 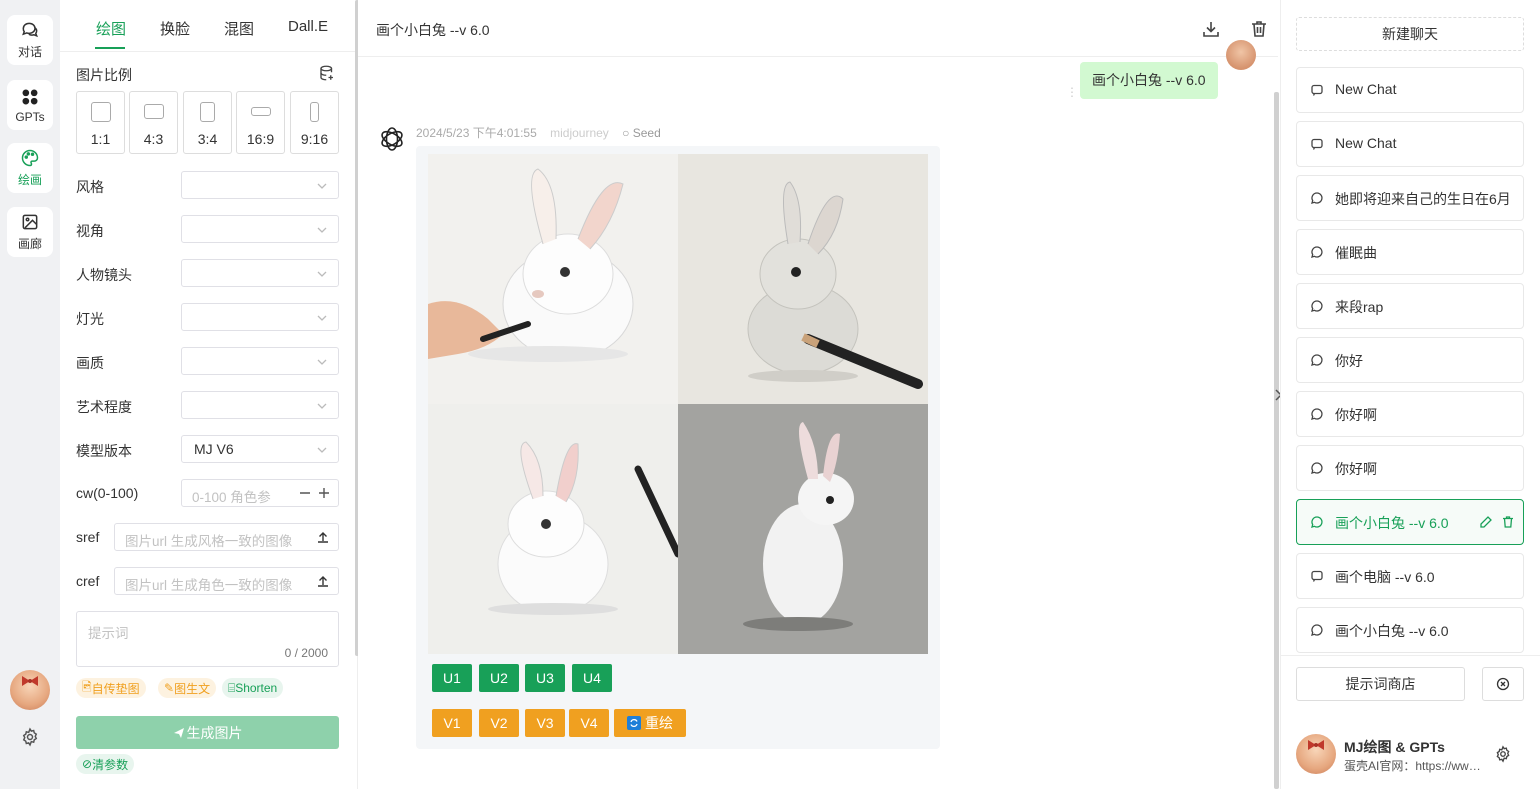 I want to click on model-select: MJ V6, so click(x=260, y=449).